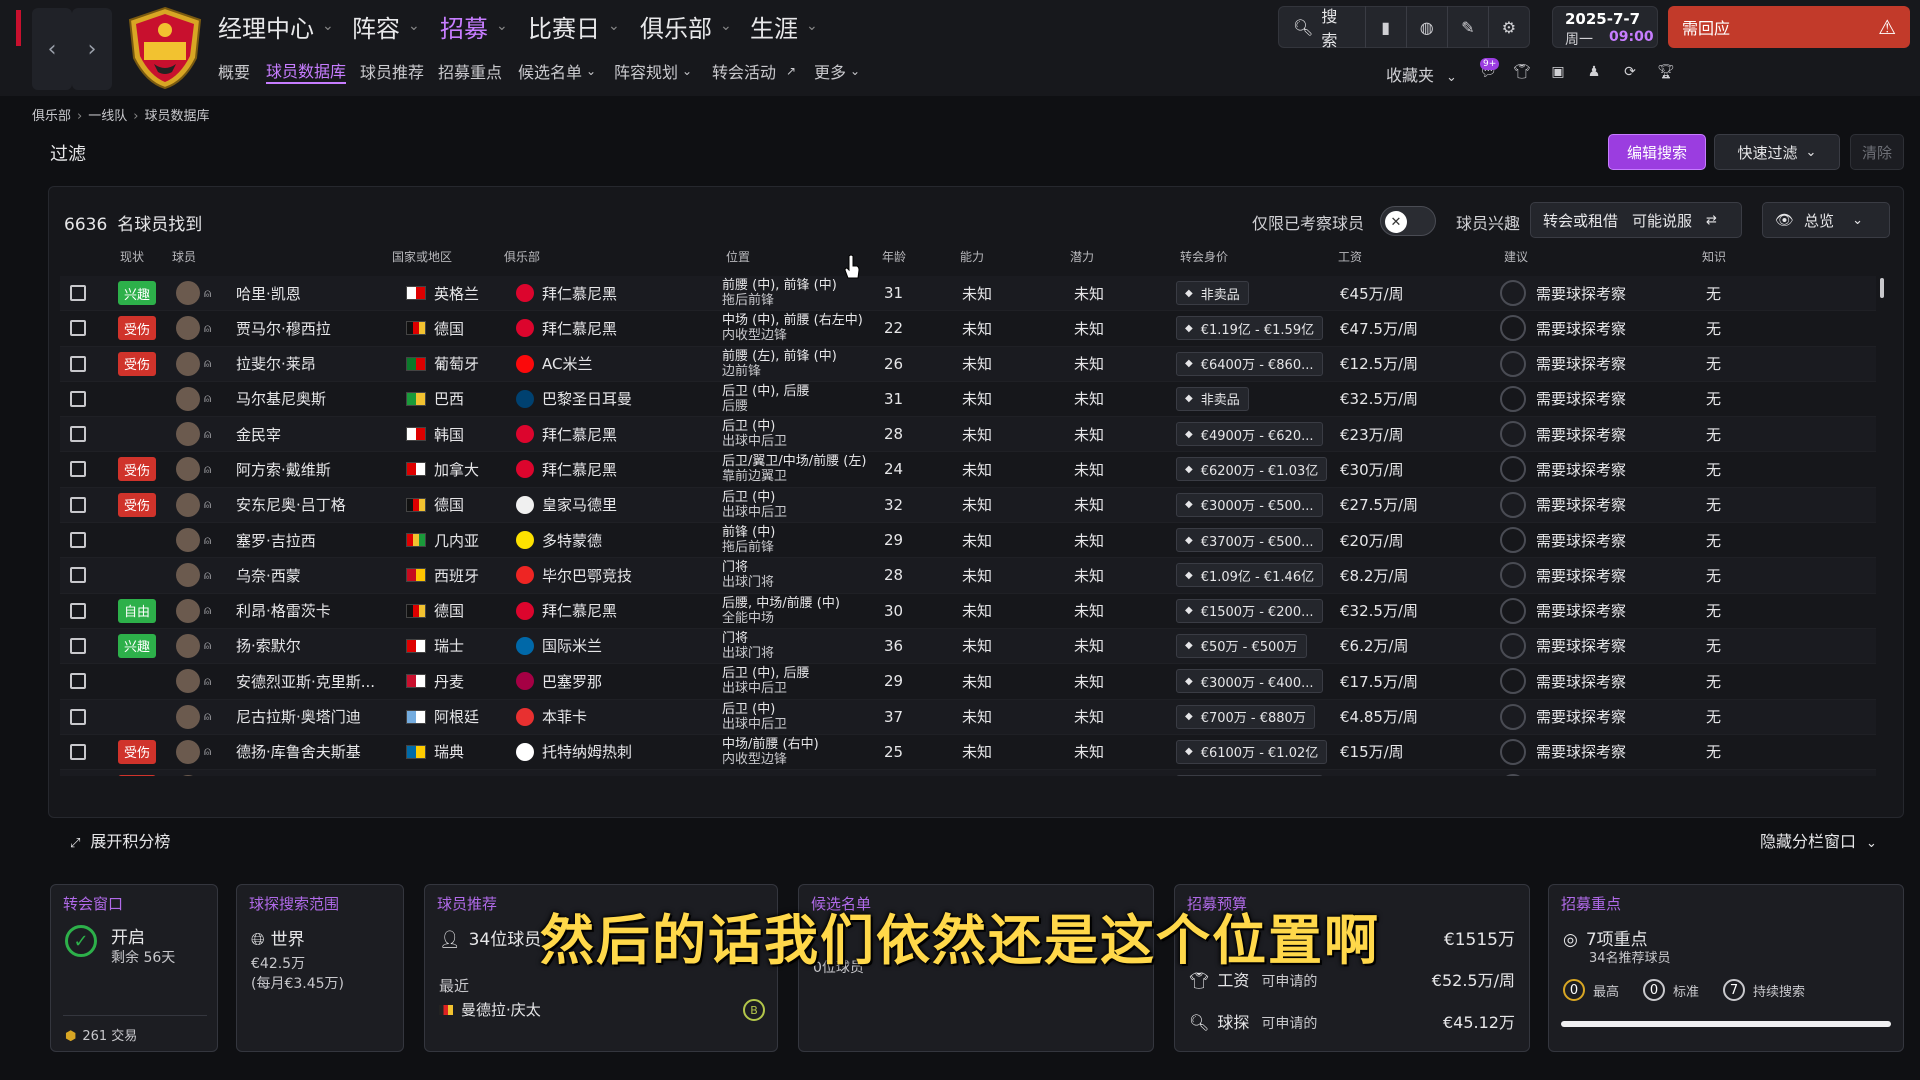 The image size is (1920, 1080). Describe the element at coordinates (572, 681) in the screenshot. I see `club-name: 巴塞罗那` at that location.